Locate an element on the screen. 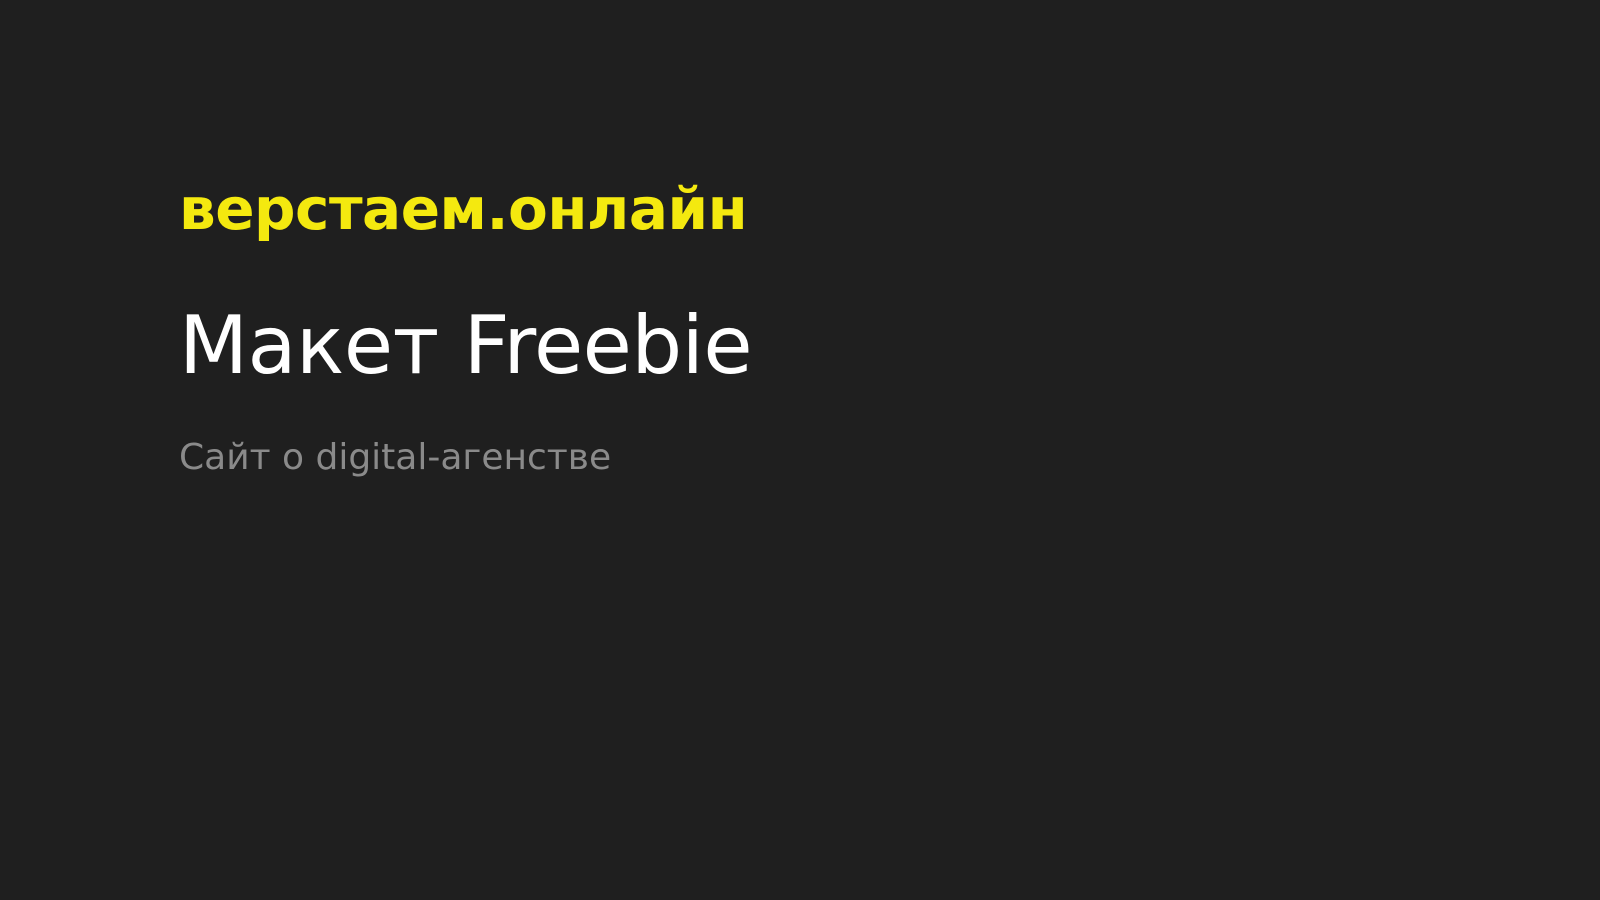 The image size is (1600, 900). page-title: Макет Freebie is located at coordinates (466, 345).